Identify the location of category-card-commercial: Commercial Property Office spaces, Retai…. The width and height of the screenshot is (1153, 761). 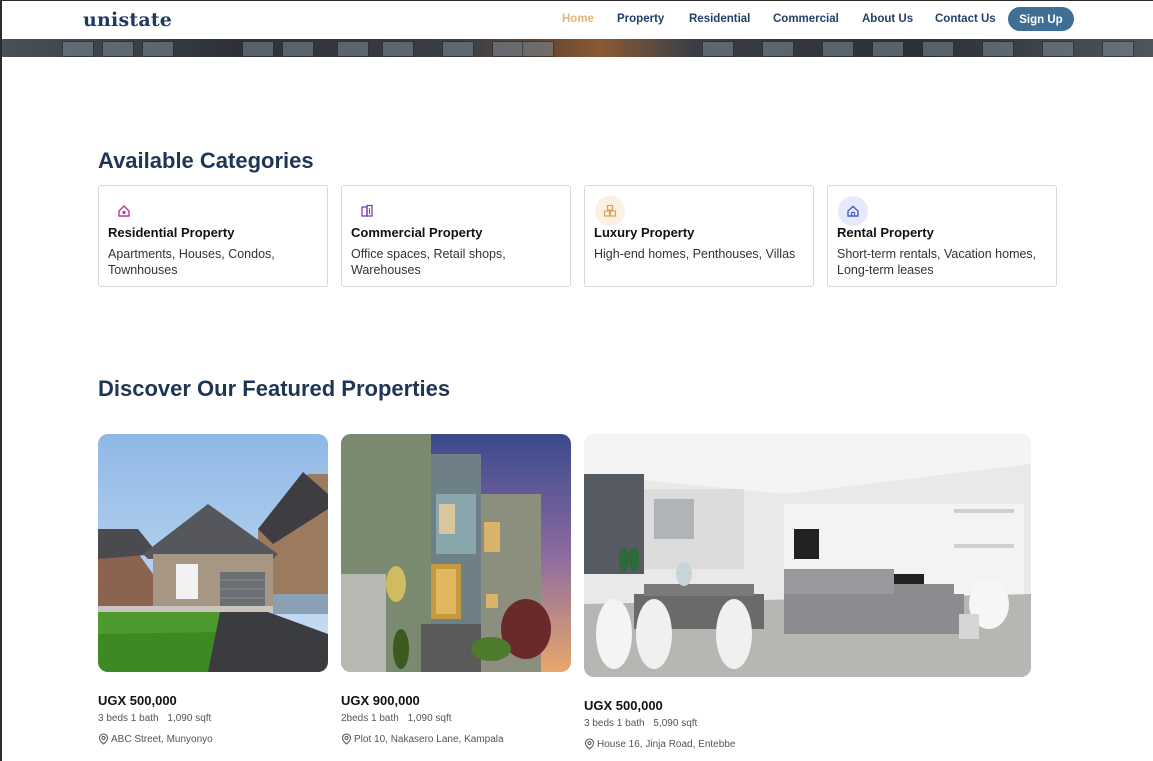
(456, 236).